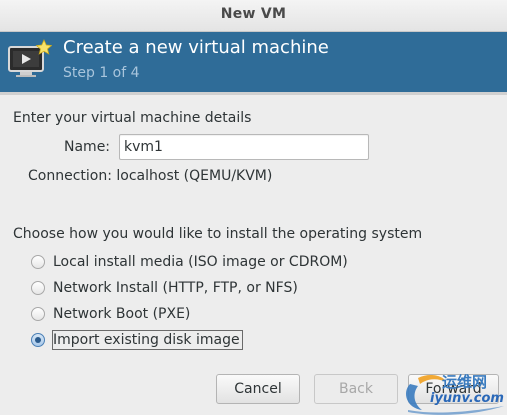 The height and width of the screenshot is (415, 507). I want to click on connection-value: localhost (QEMU/KVM), so click(194, 176).